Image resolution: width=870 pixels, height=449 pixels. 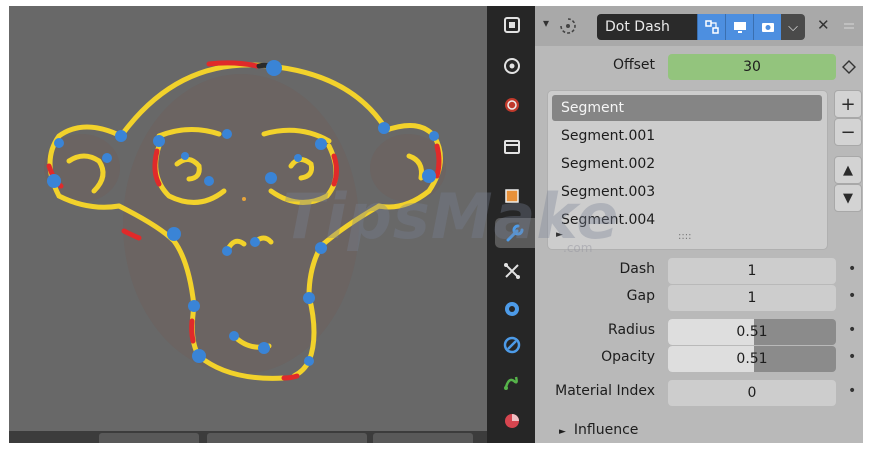 I want to click on move-down-button: ▼, so click(x=848, y=198).